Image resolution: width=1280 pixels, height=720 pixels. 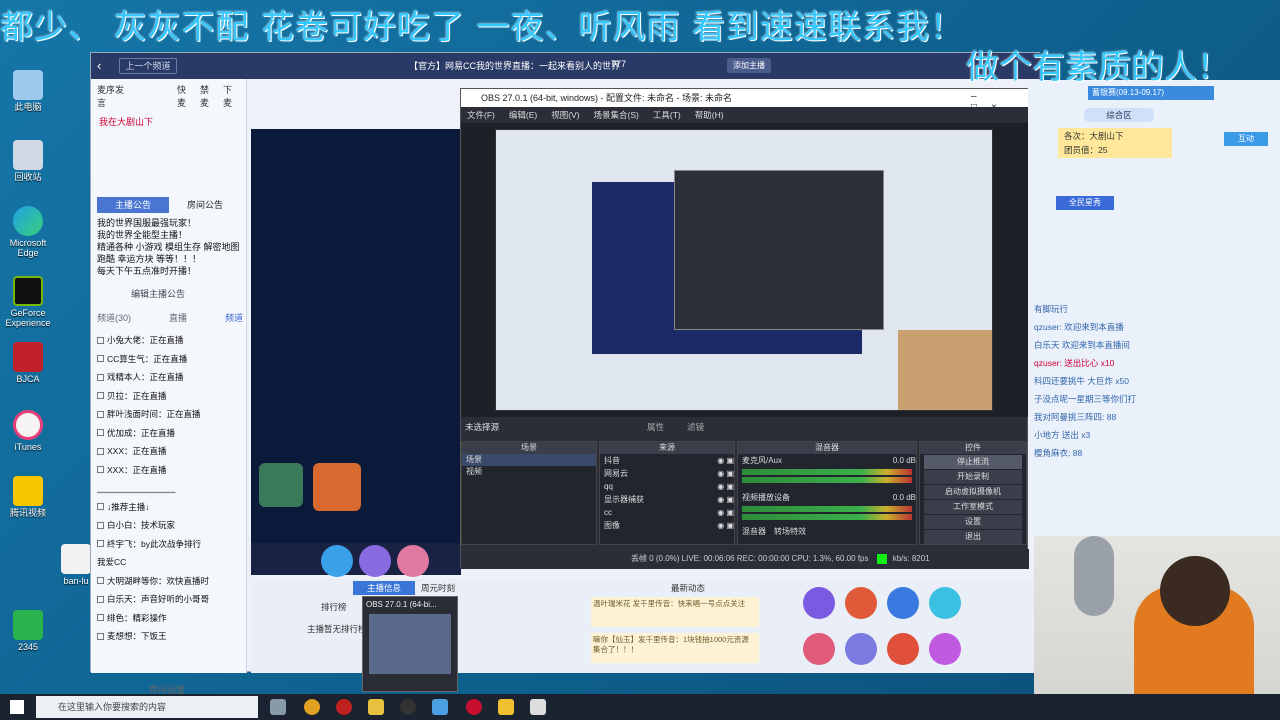 What do you see at coordinates (170, 433) in the screenshot?
I see `list-item: 优加成：正在直播` at bounding box center [170, 433].